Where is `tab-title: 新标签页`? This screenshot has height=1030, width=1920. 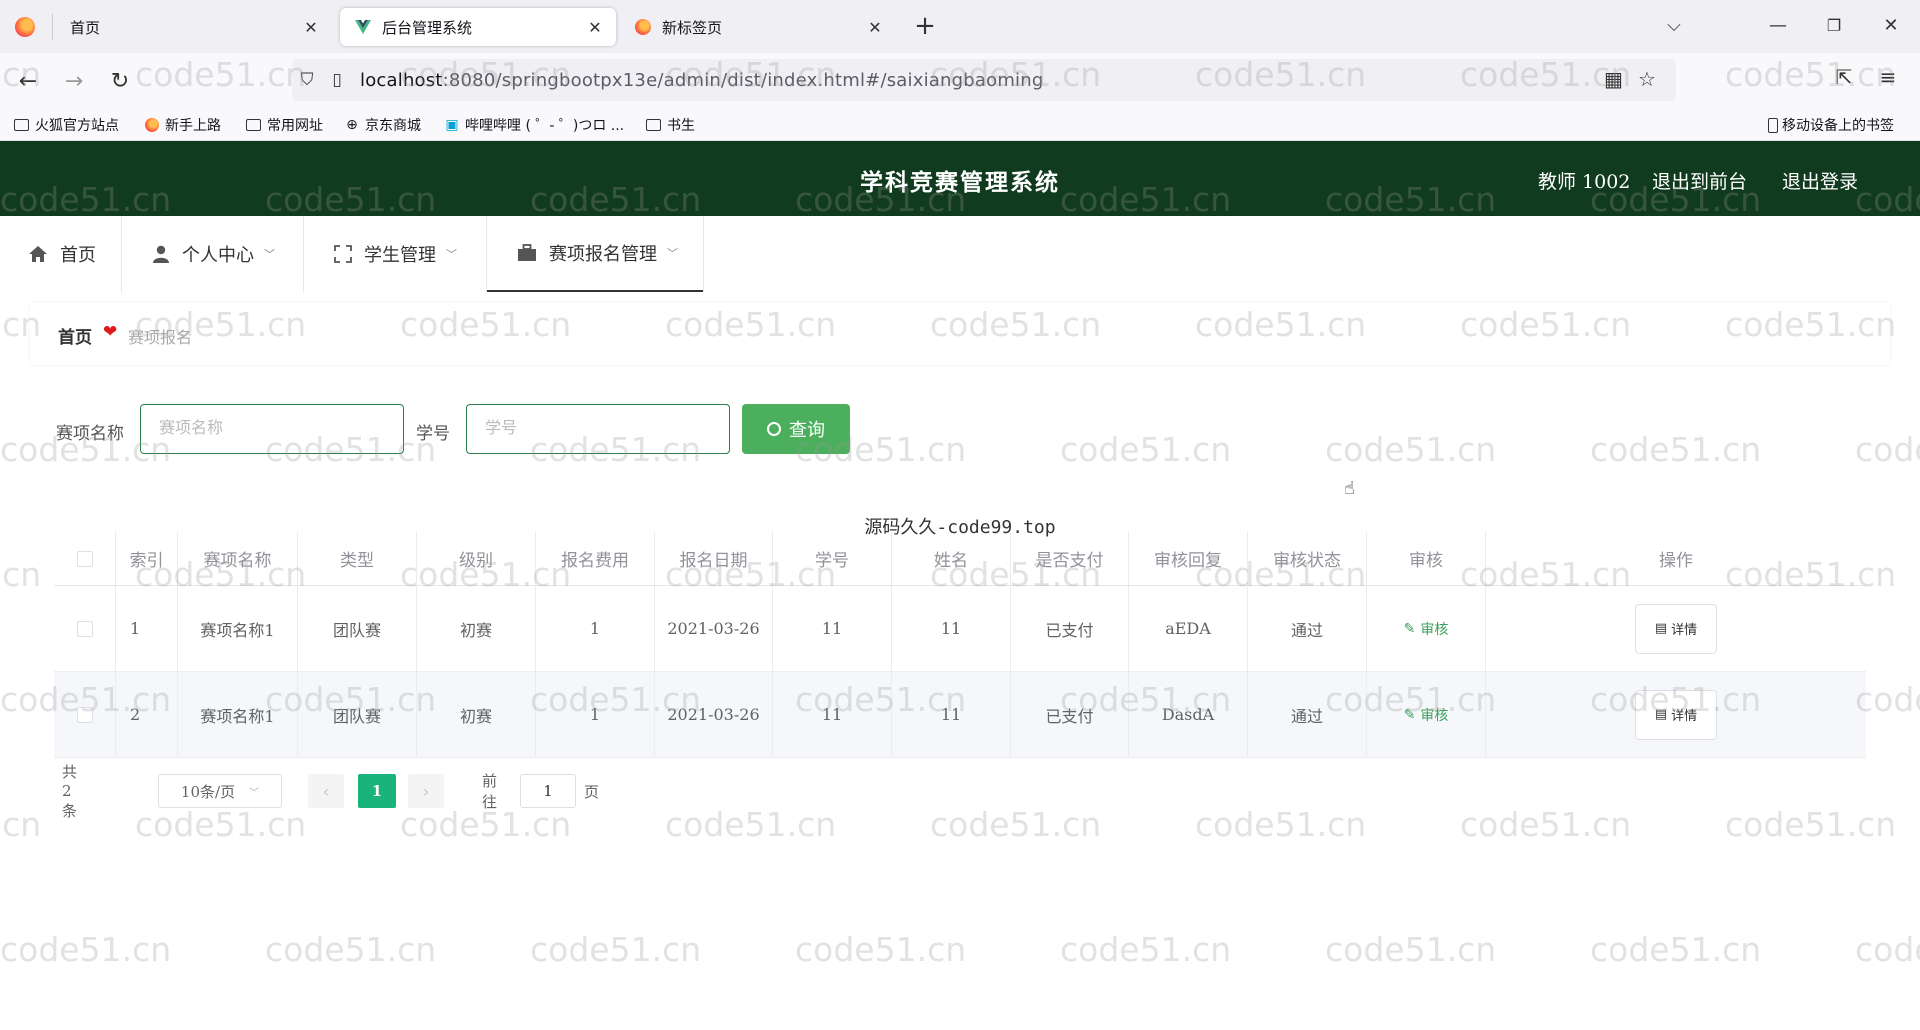
tab-title: 新标签页 is located at coordinates (692, 27).